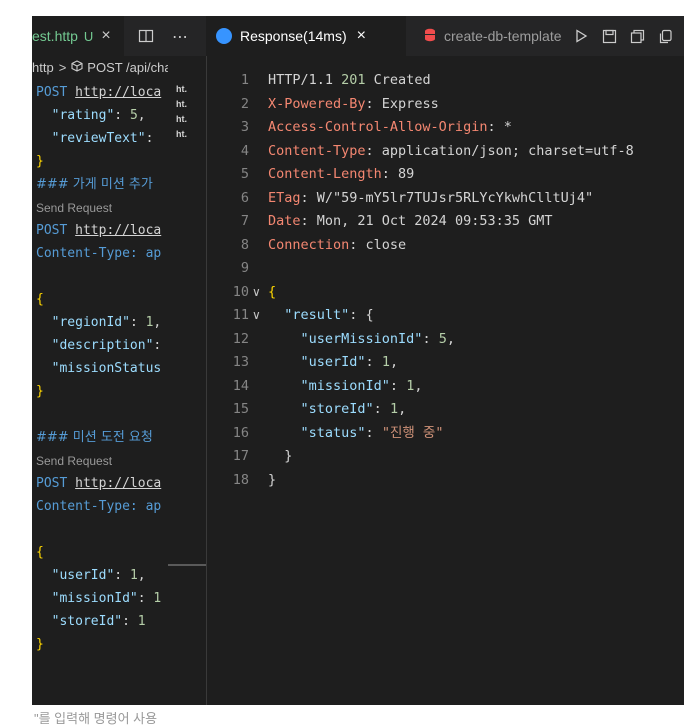 The image size is (697, 727). I want to click on response-code: X-Powered-By: Express, so click(353, 105).